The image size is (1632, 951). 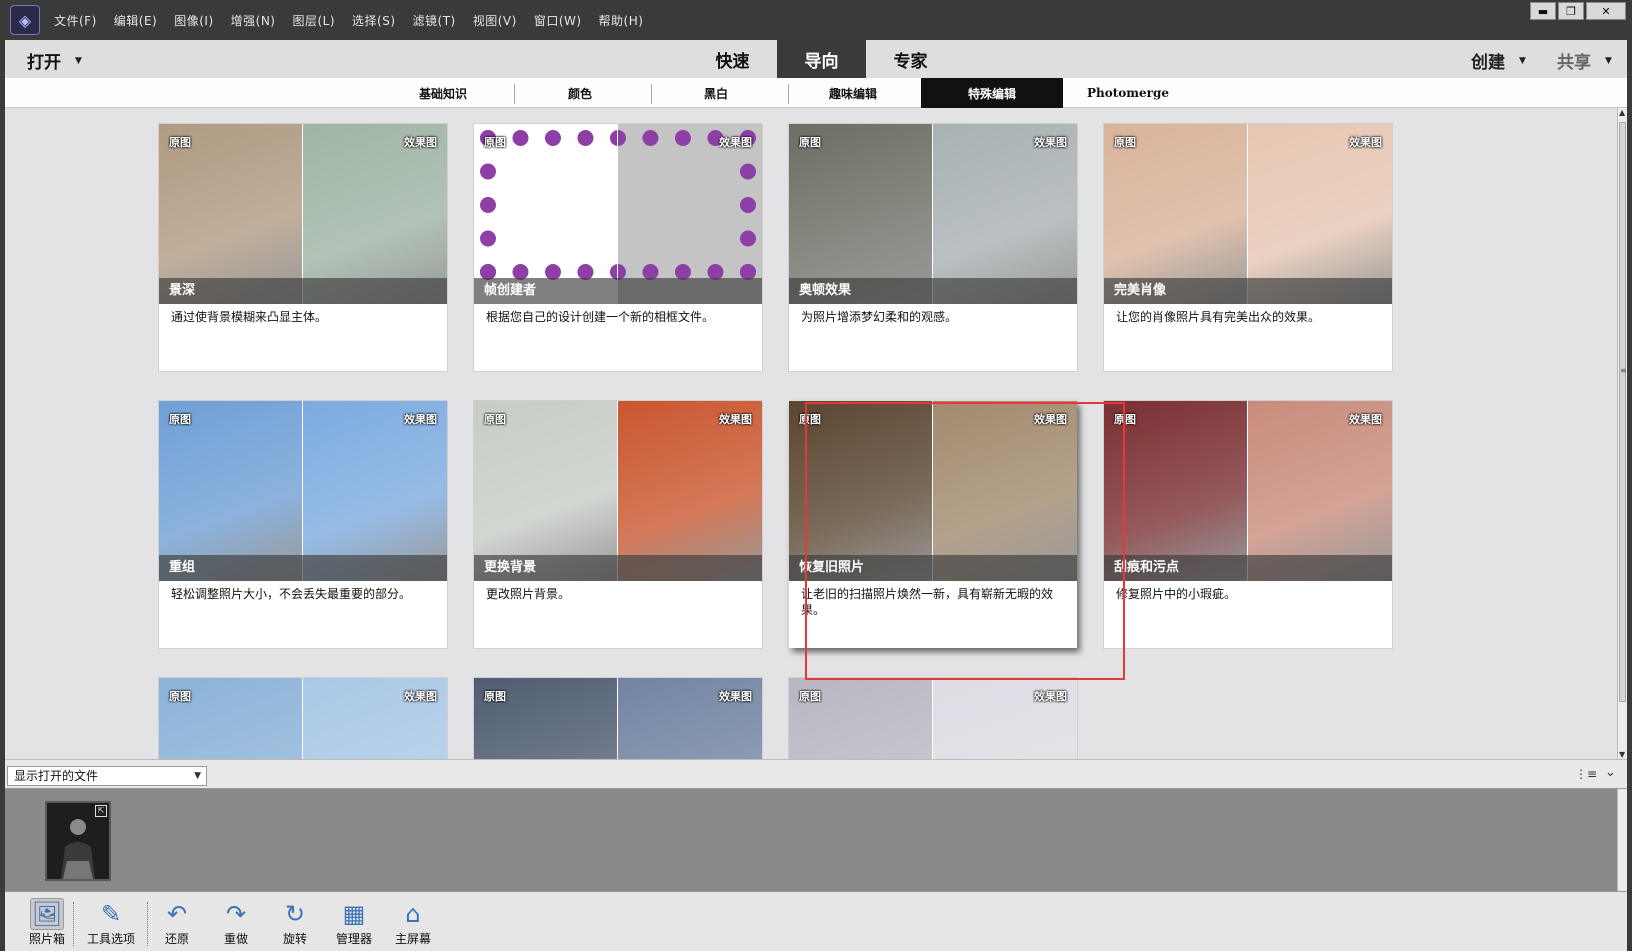 I want to click on rotate-icon: ↻, so click(x=295, y=914).